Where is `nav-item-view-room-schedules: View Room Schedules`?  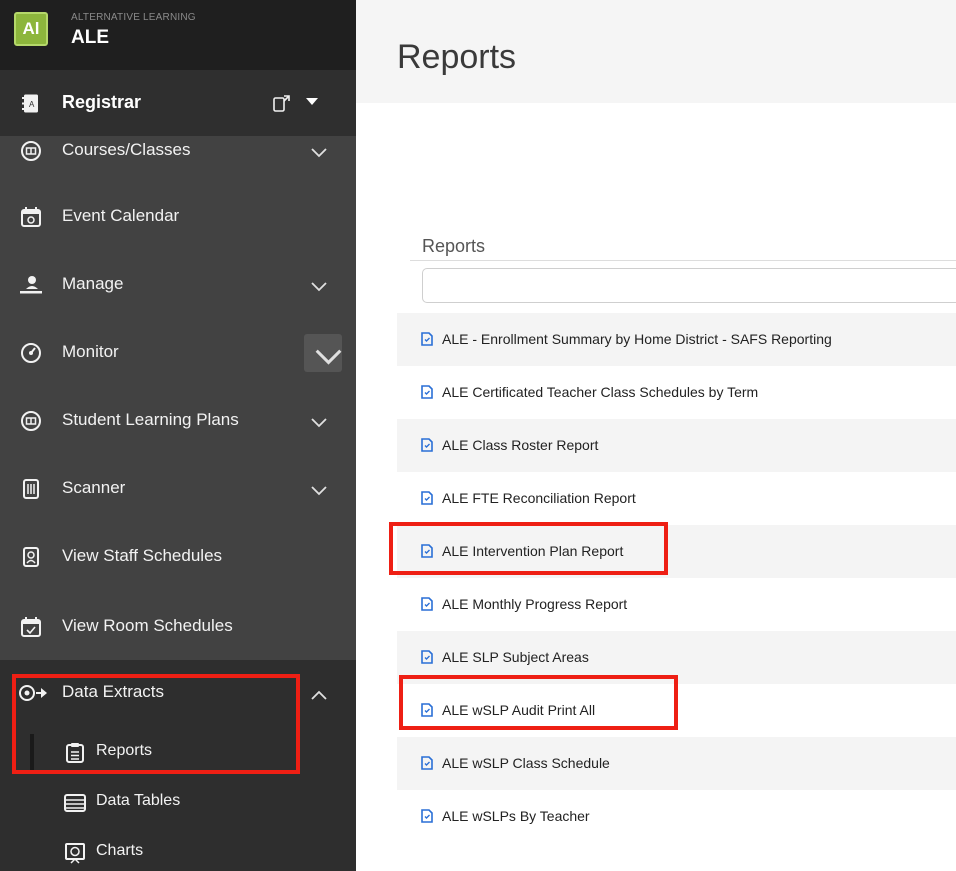
nav-item-view-room-schedules: View Room Schedules is located at coordinates (178, 627).